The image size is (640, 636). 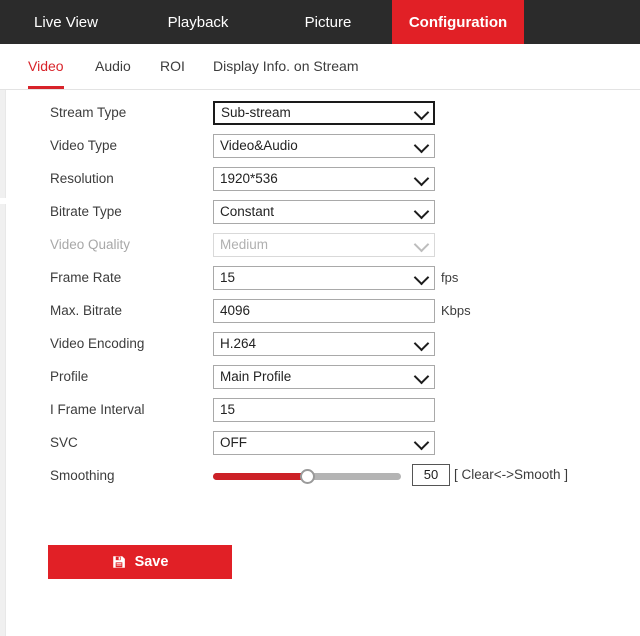 What do you see at coordinates (431, 474) in the screenshot?
I see `smoothing-value-input` at bounding box center [431, 474].